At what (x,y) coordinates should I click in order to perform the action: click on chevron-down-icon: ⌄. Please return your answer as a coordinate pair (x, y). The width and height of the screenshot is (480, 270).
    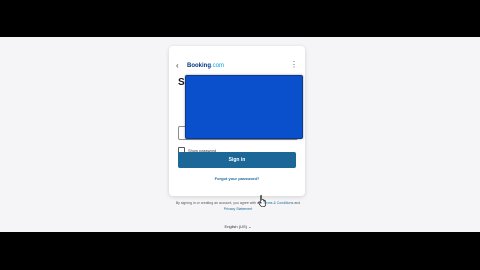
    Looking at the image, I should click on (250, 226).